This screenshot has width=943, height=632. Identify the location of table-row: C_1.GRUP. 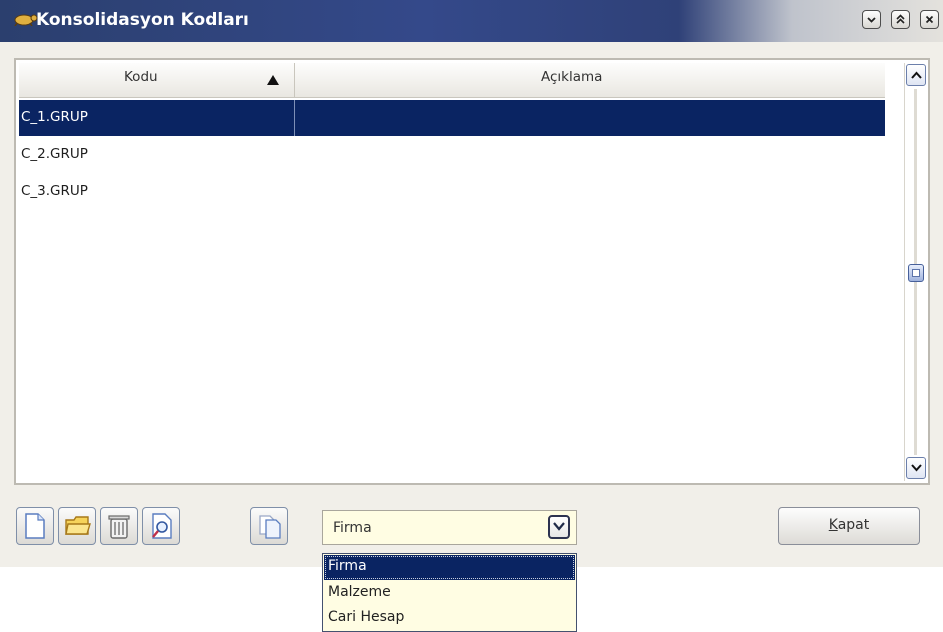
(452, 118).